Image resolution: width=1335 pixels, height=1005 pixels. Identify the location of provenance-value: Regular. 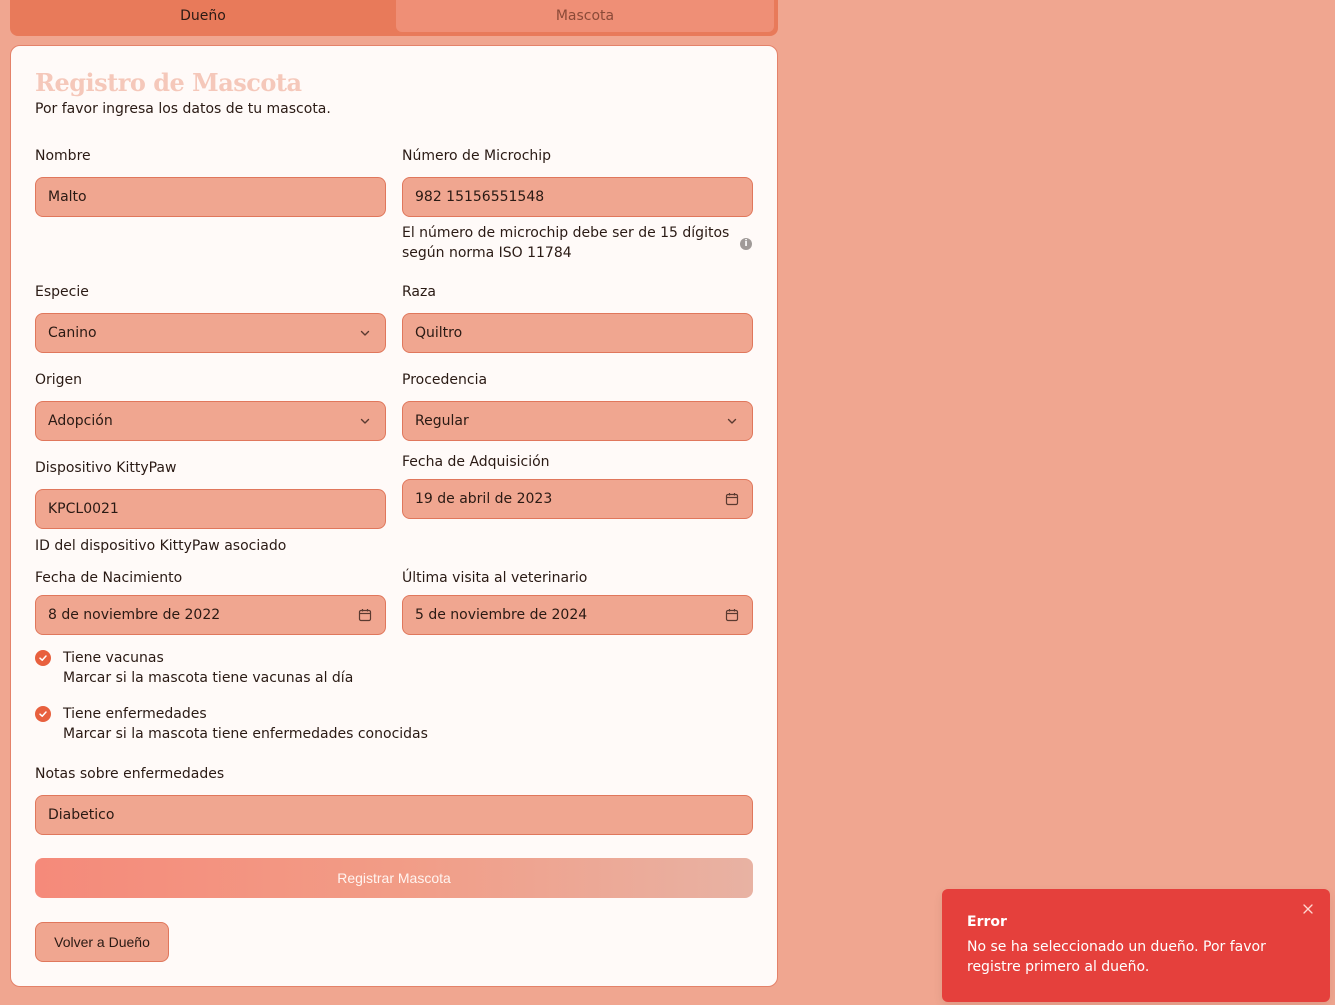
(442, 421).